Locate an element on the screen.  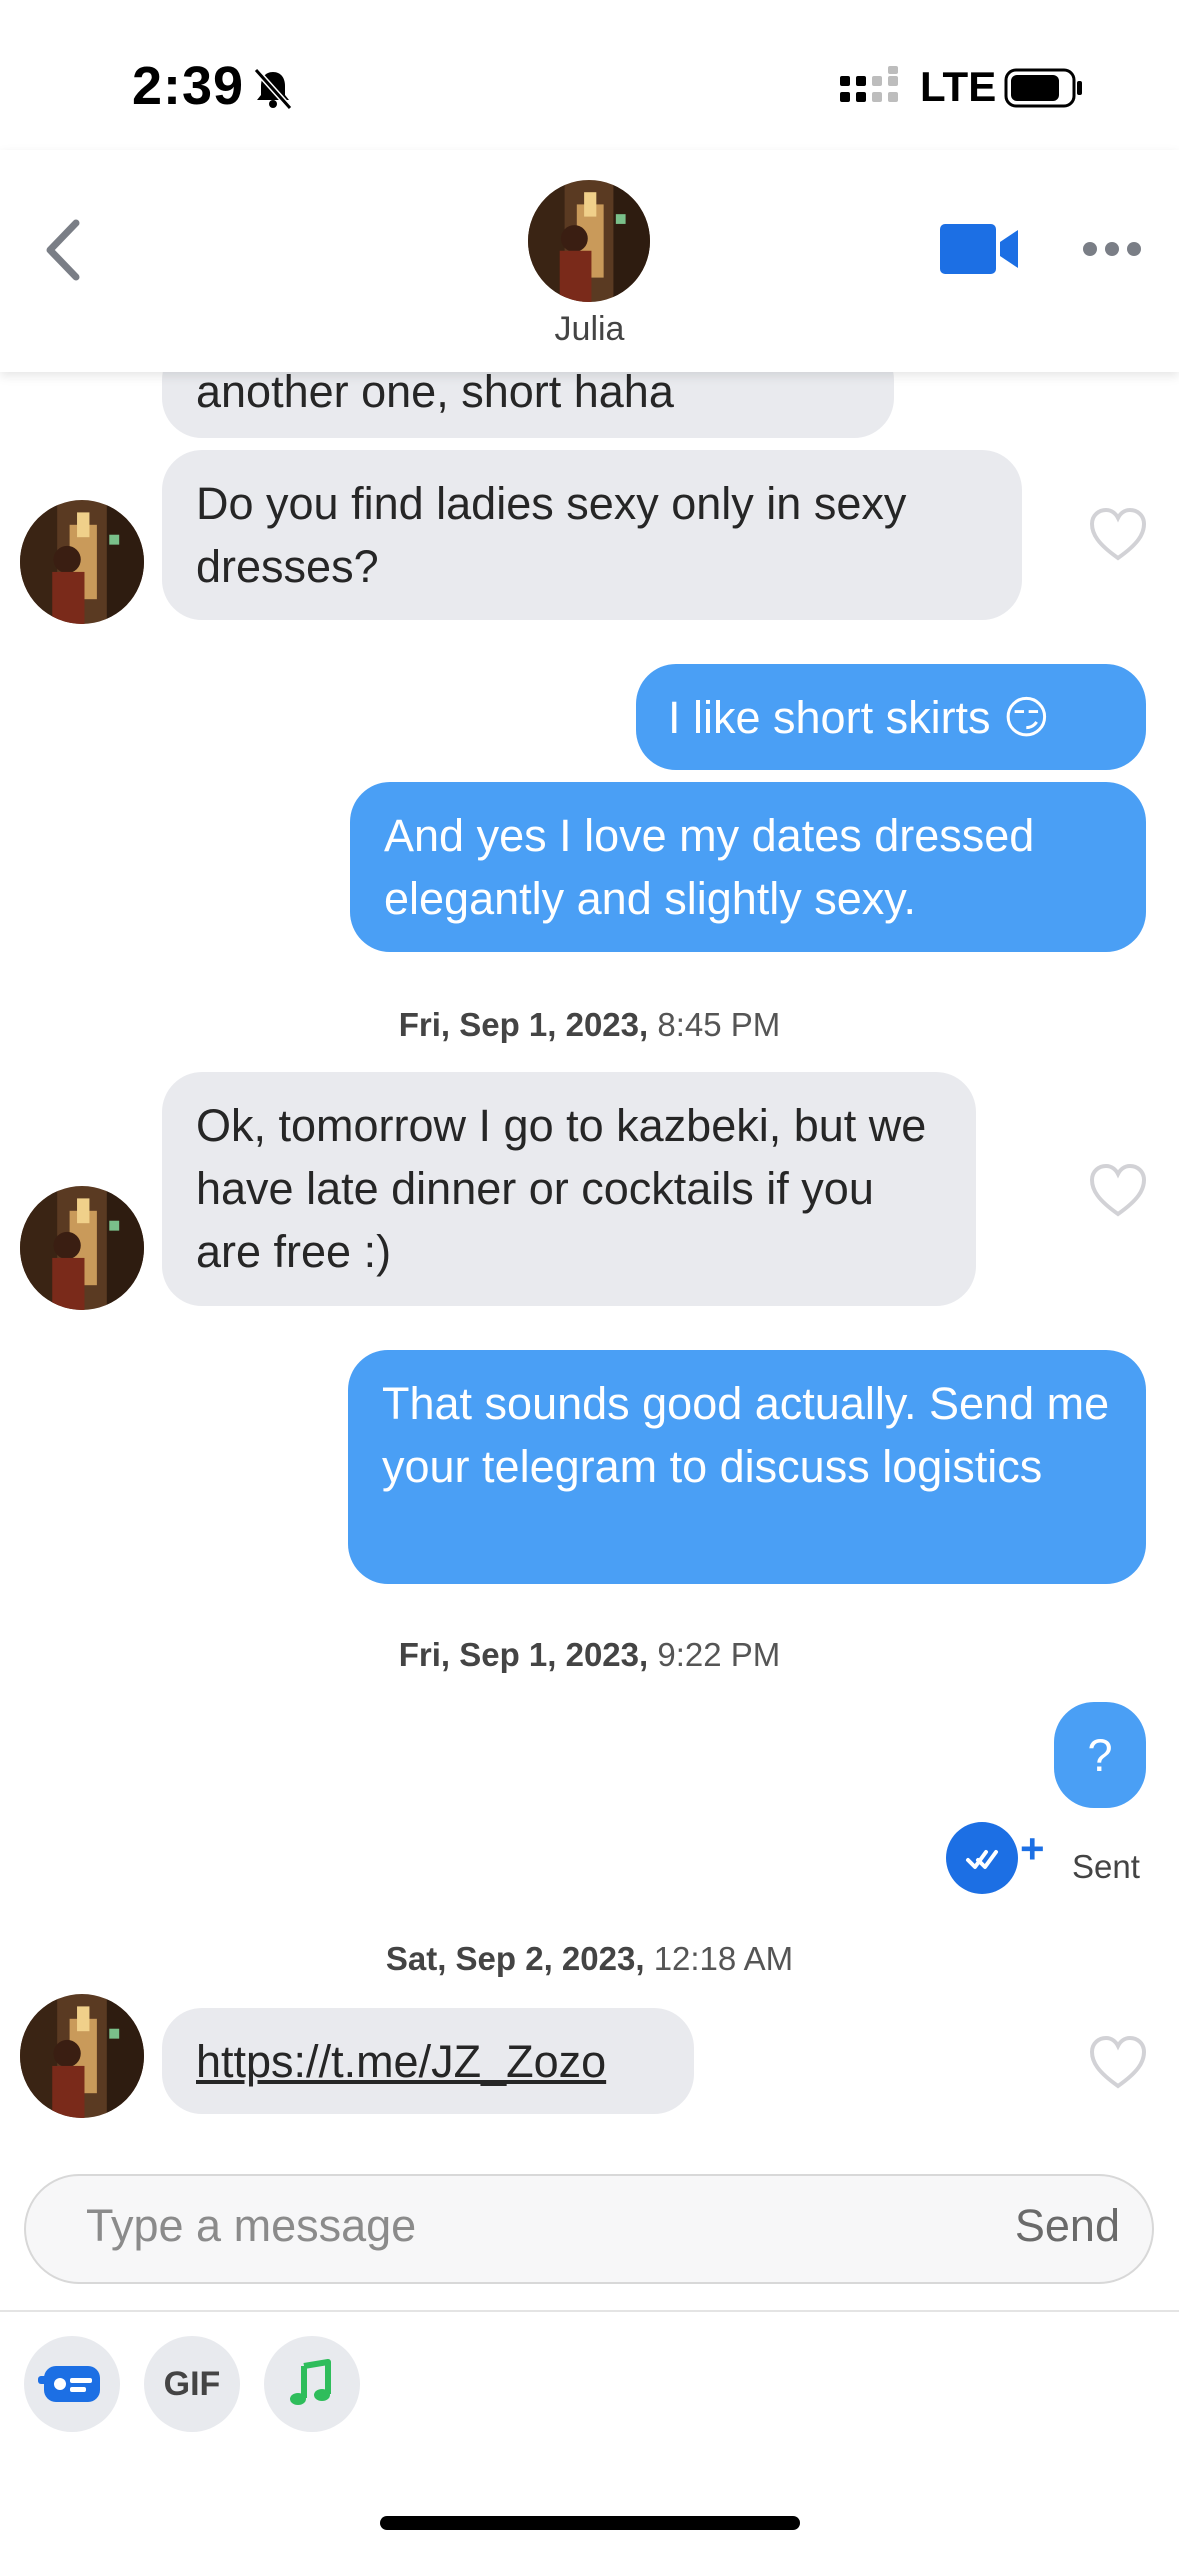
music-note-icon is located at coordinates (310, 2382).